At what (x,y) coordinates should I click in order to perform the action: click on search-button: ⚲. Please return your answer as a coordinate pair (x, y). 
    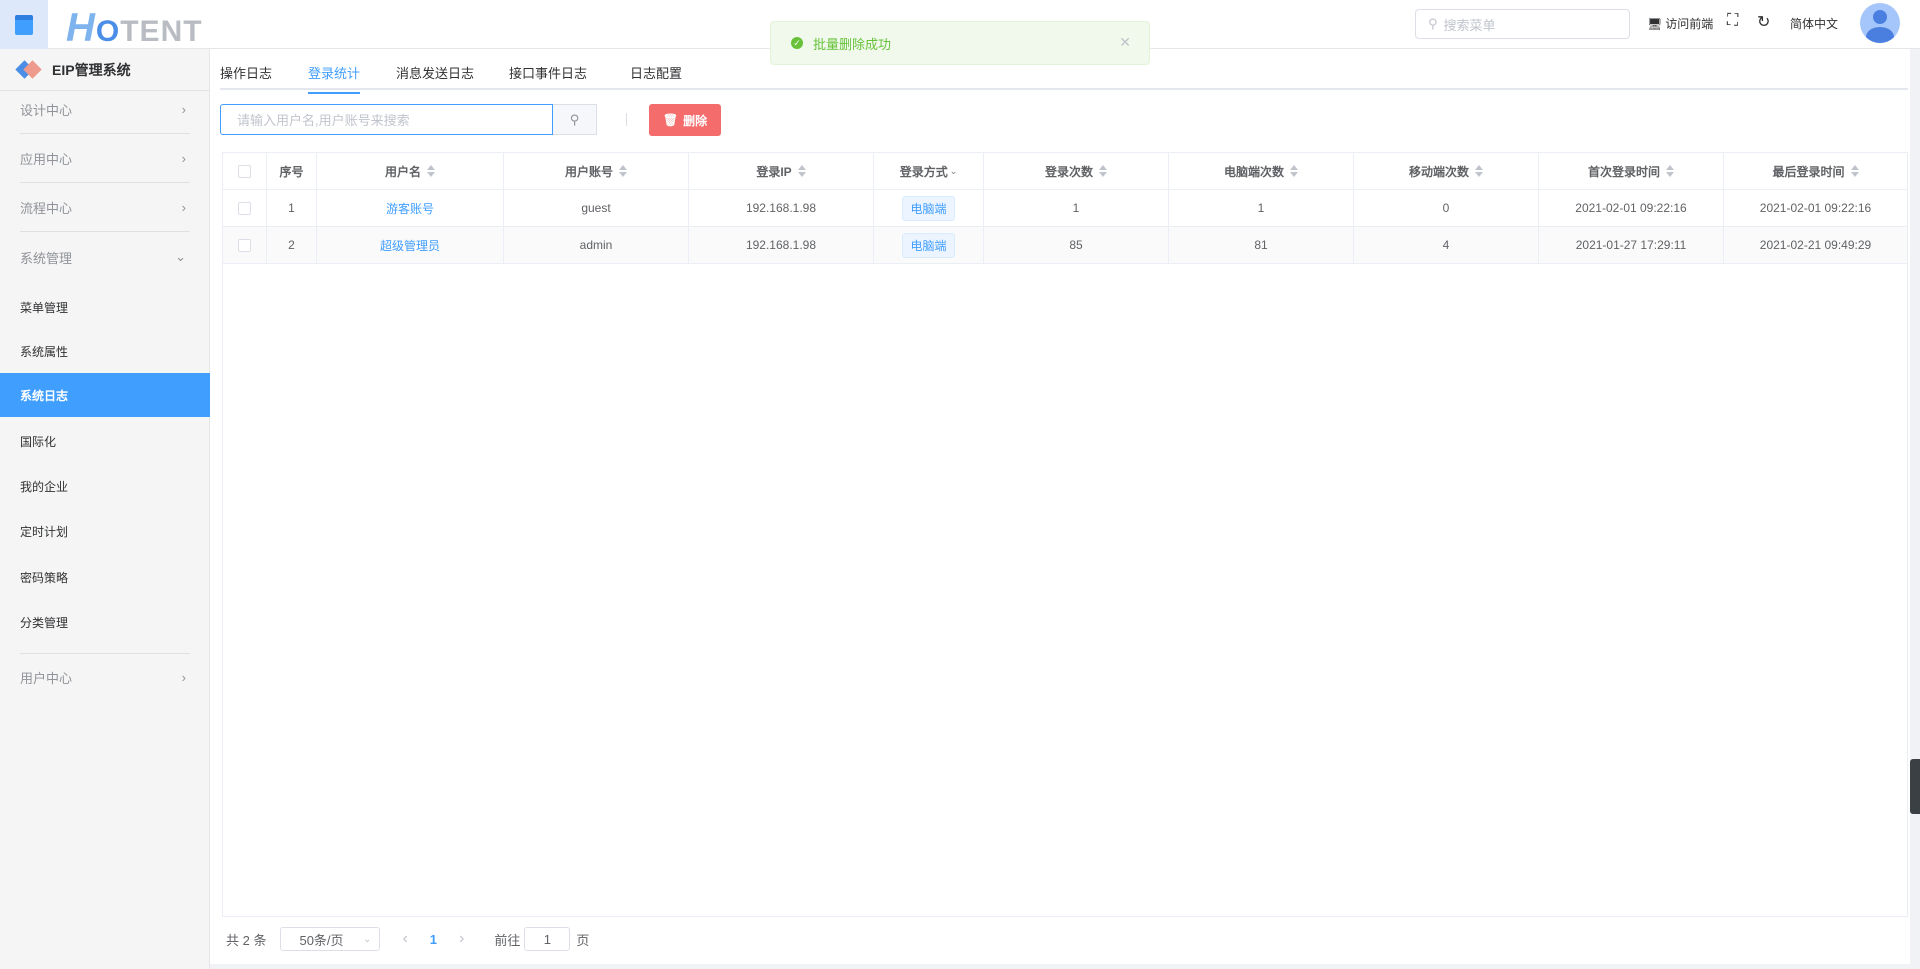
    Looking at the image, I should click on (575, 119).